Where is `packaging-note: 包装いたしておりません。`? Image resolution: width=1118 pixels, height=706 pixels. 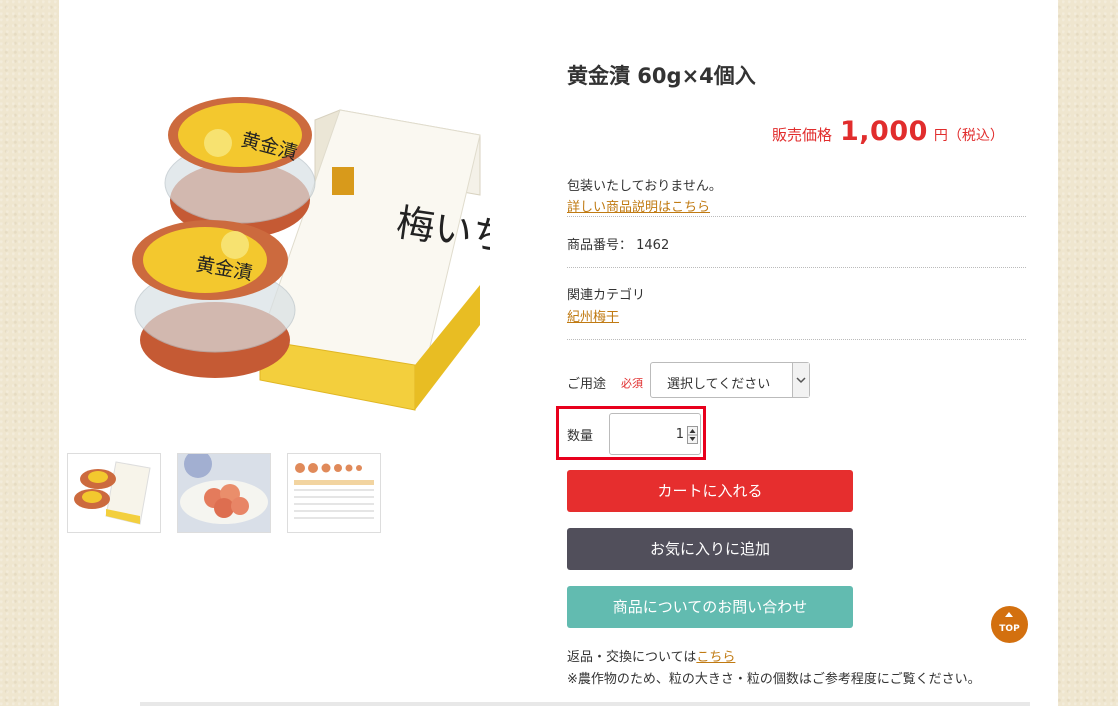
packaging-note: 包装いたしておりません。 is located at coordinates (644, 186).